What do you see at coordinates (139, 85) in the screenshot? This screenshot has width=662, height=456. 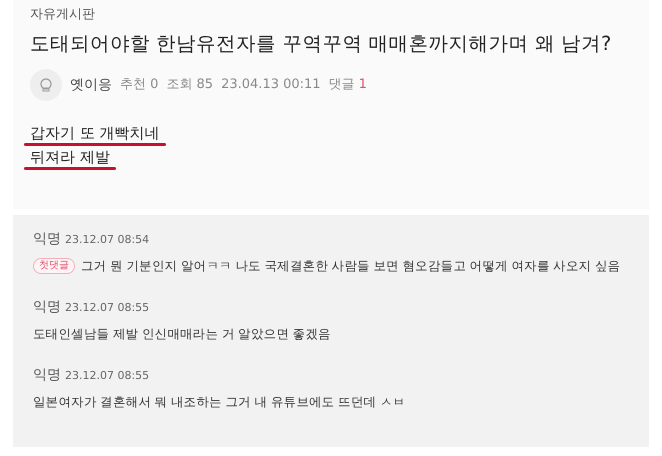 I see `recommend-count: 추천 0` at bounding box center [139, 85].